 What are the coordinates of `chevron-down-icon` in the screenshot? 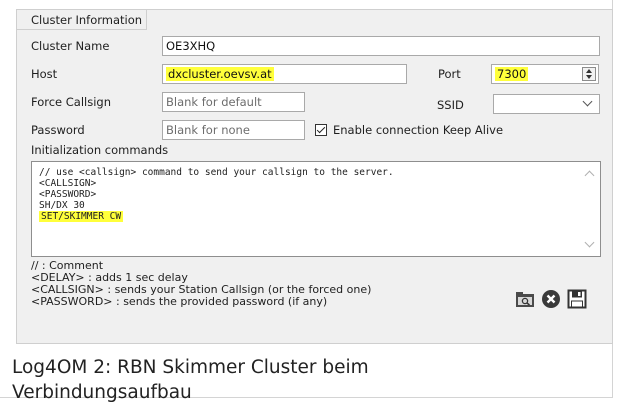 It's located at (587, 101).